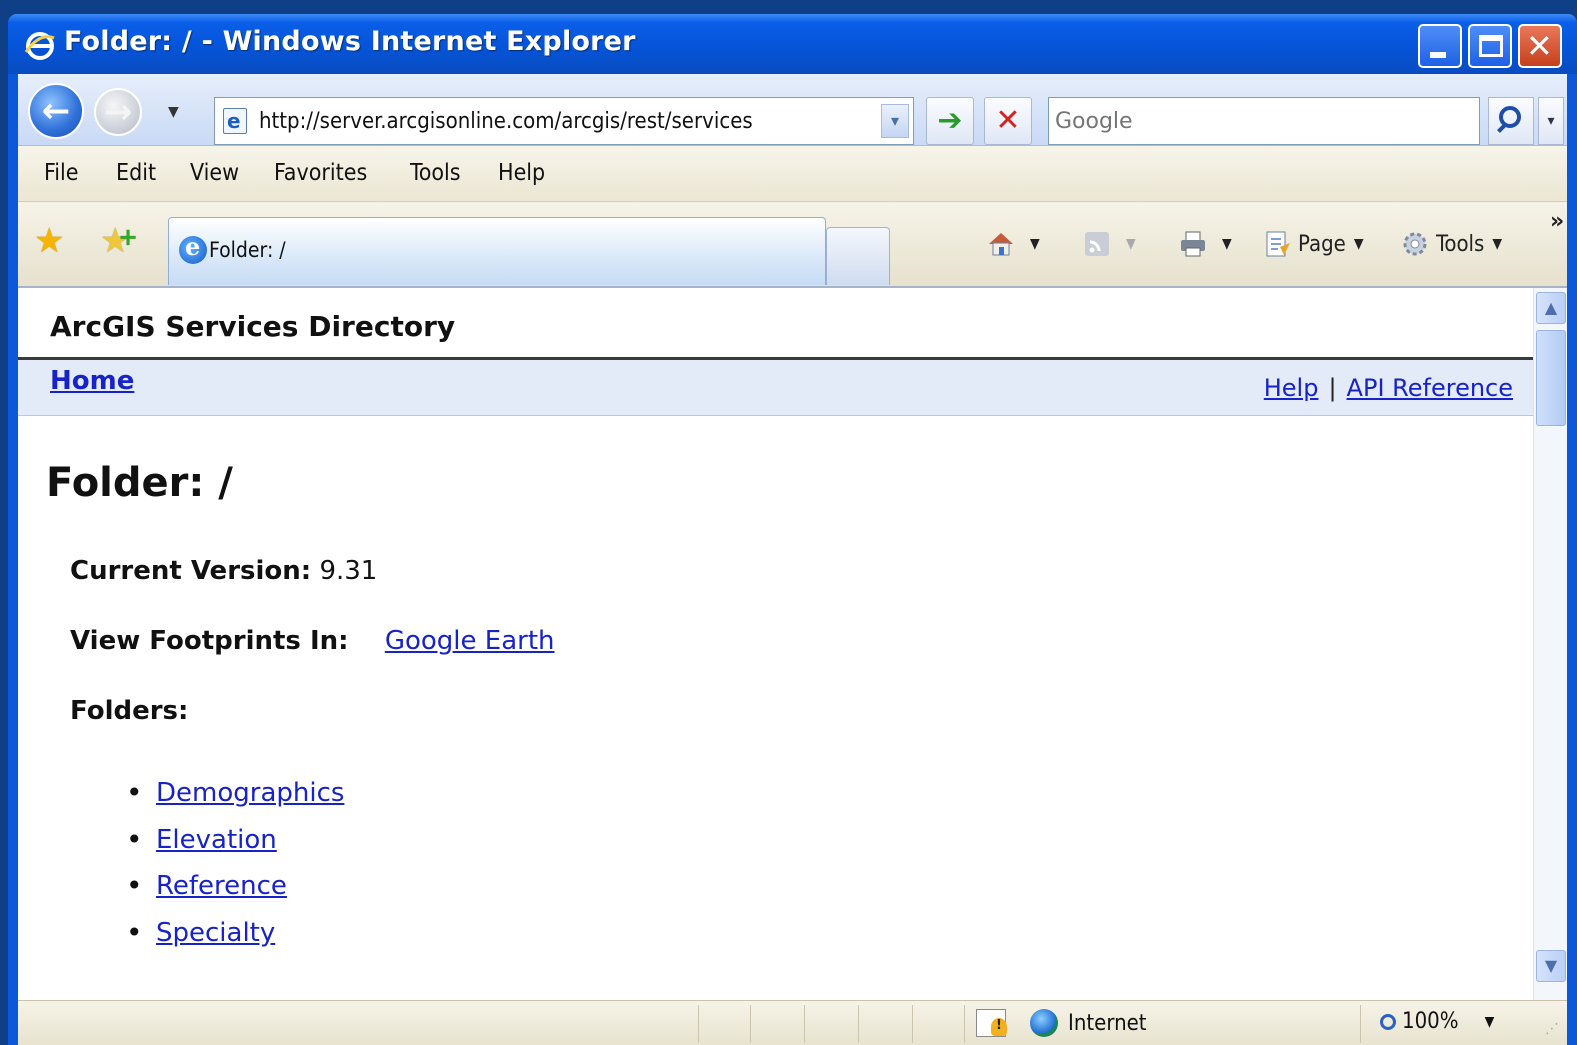  I want to click on favorites-center-icon: ★, so click(49, 241).